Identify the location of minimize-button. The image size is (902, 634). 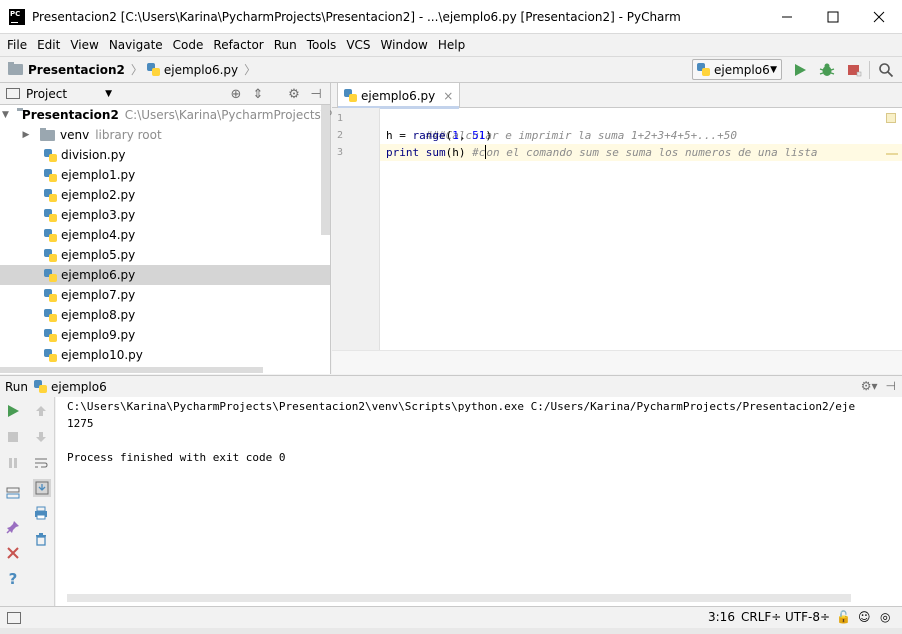
(787, 17).